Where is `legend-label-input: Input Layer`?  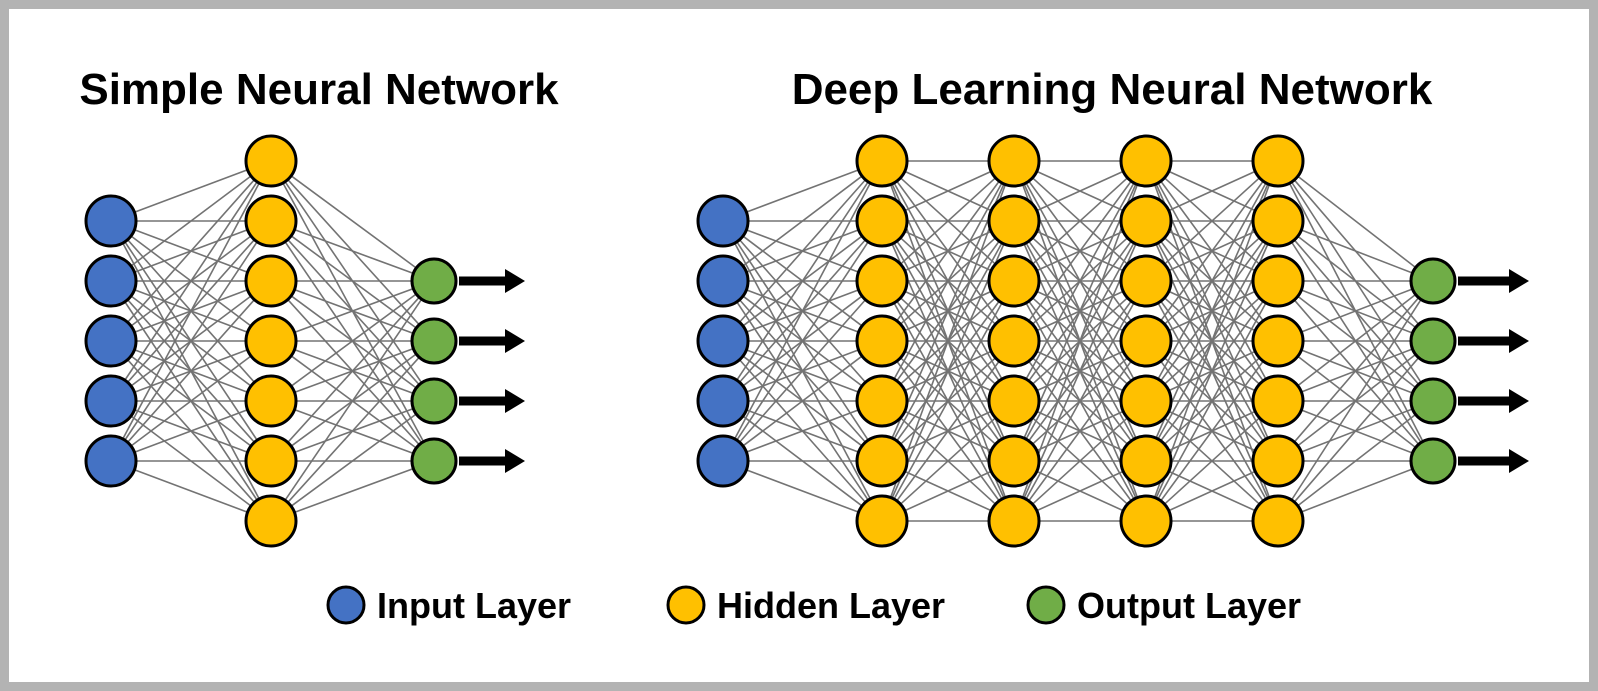 legend-label-input: Input Layer is located at coordinates (474, 605).